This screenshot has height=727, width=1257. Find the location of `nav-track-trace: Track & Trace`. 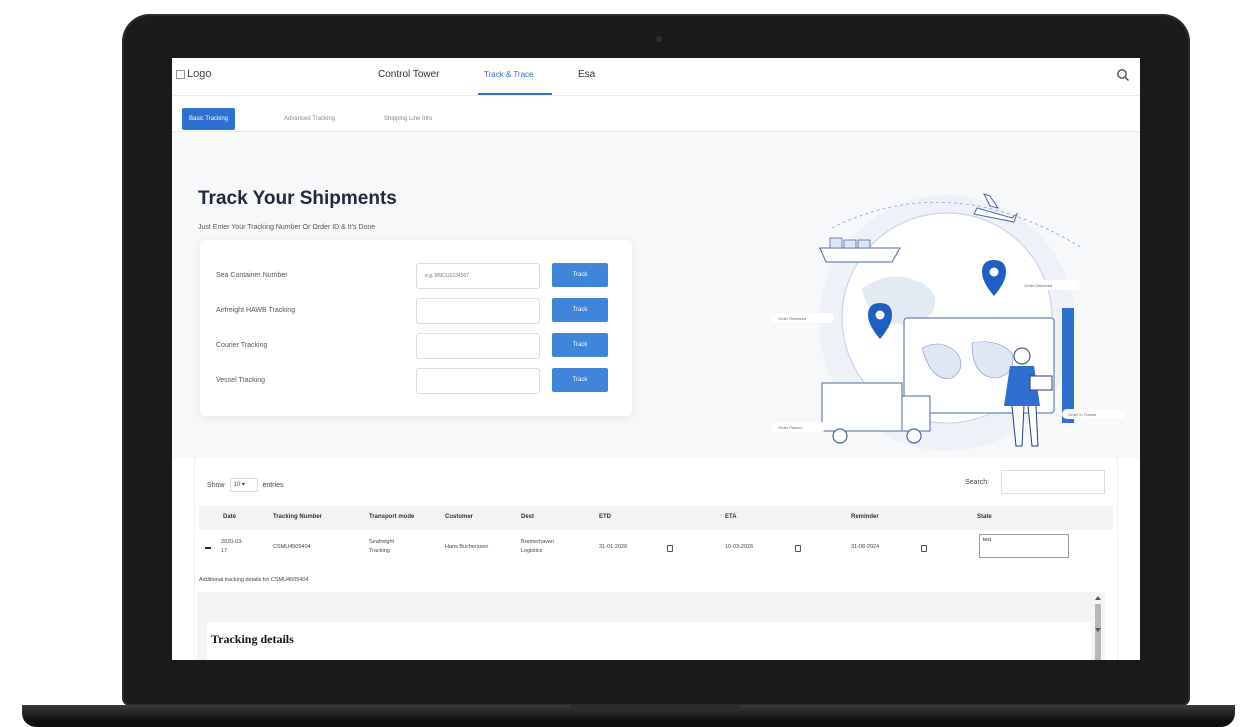

nav-track-trace: Track & Trace is located at coordinates (509, 74).